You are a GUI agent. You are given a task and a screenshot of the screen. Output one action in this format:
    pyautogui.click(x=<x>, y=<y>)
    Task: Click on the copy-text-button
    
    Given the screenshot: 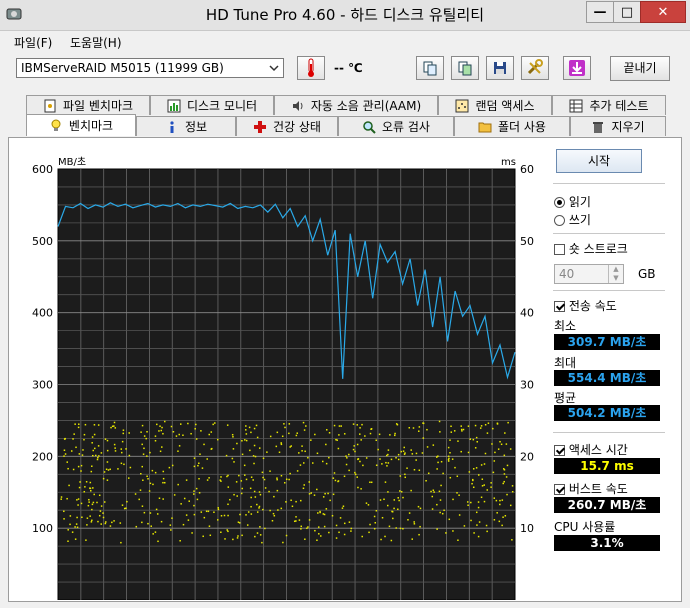 What is the action you would take?
    pyautogui.click(x=430, y=68)
    